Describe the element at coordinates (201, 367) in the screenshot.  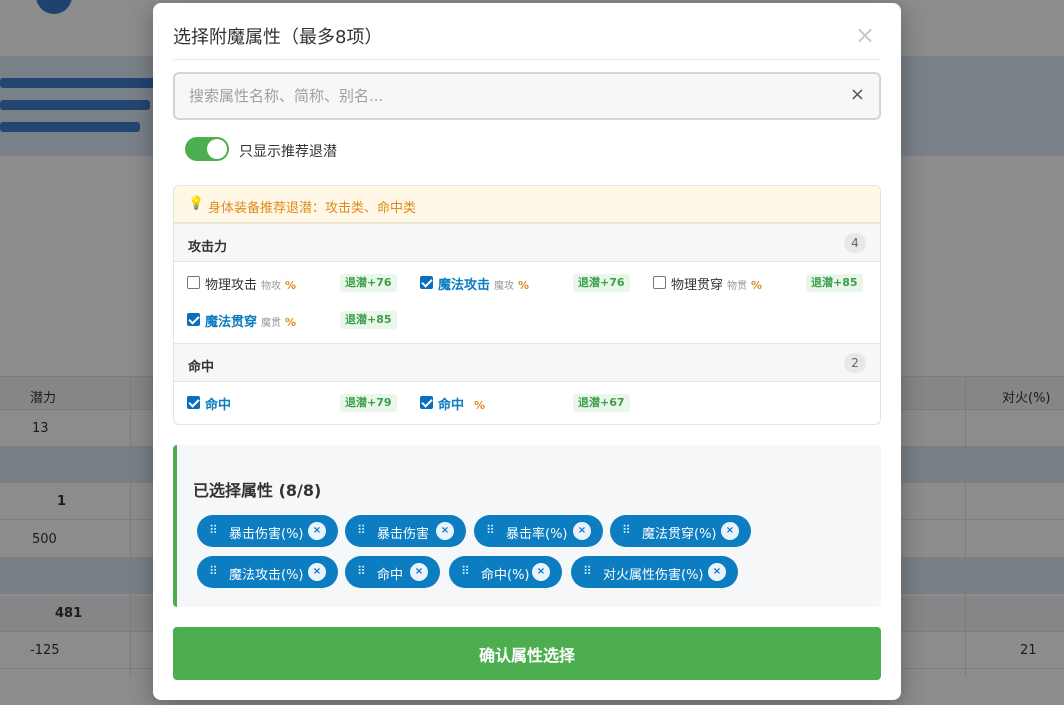
I see `group-name: 命中` at that location.